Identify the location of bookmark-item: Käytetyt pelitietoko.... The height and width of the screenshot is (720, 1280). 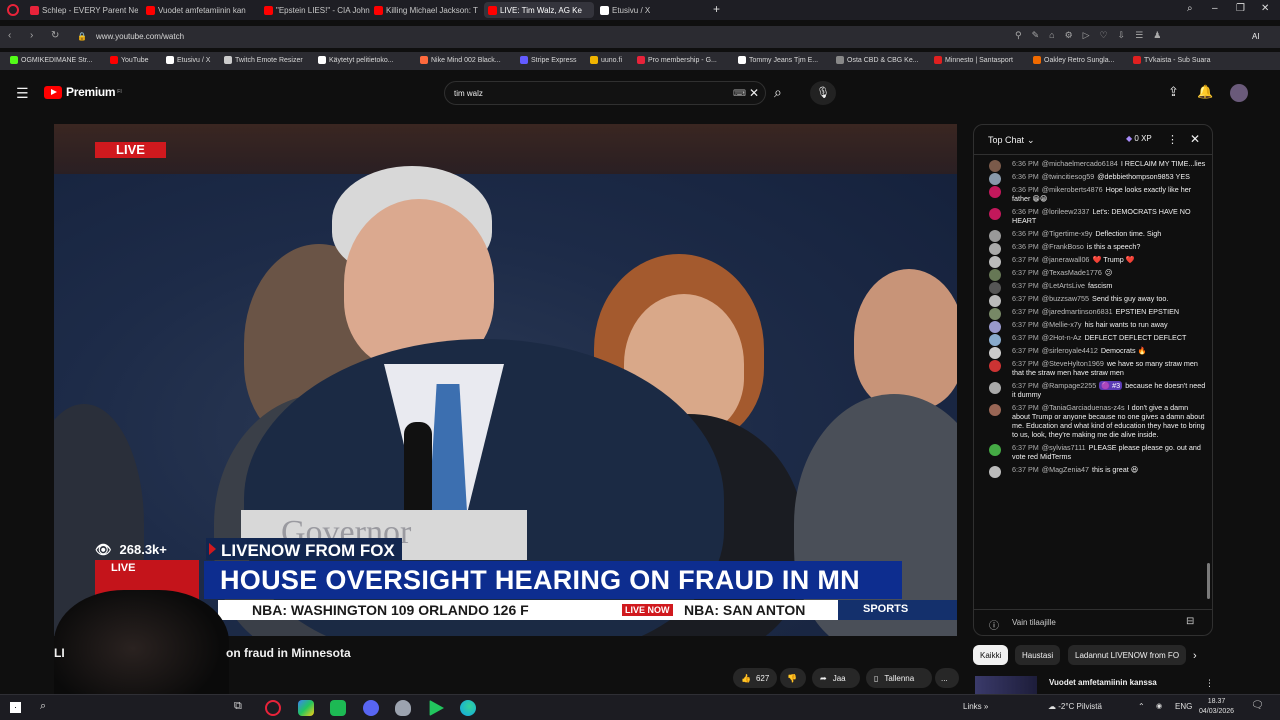
(356, 60).